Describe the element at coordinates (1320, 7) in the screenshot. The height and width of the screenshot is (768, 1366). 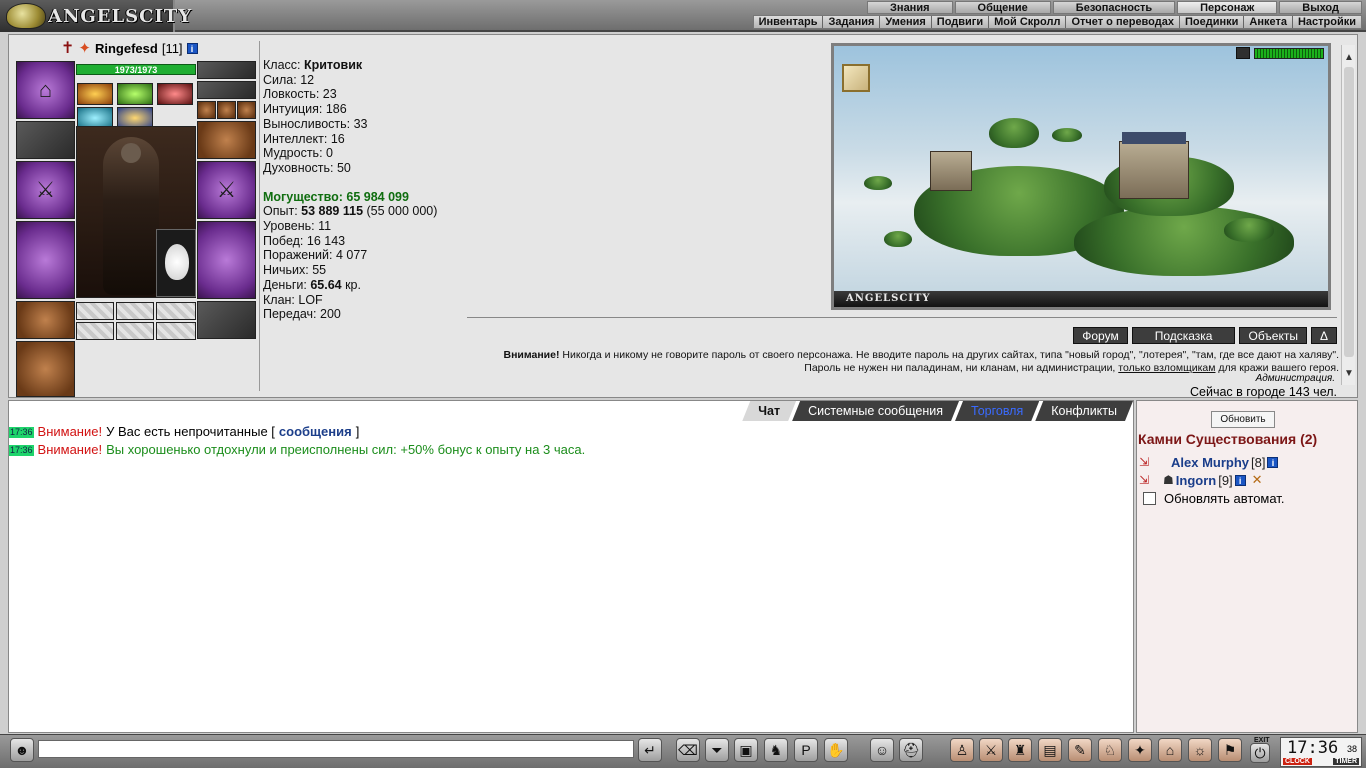
I see `menu-exit: Выход` at that location.